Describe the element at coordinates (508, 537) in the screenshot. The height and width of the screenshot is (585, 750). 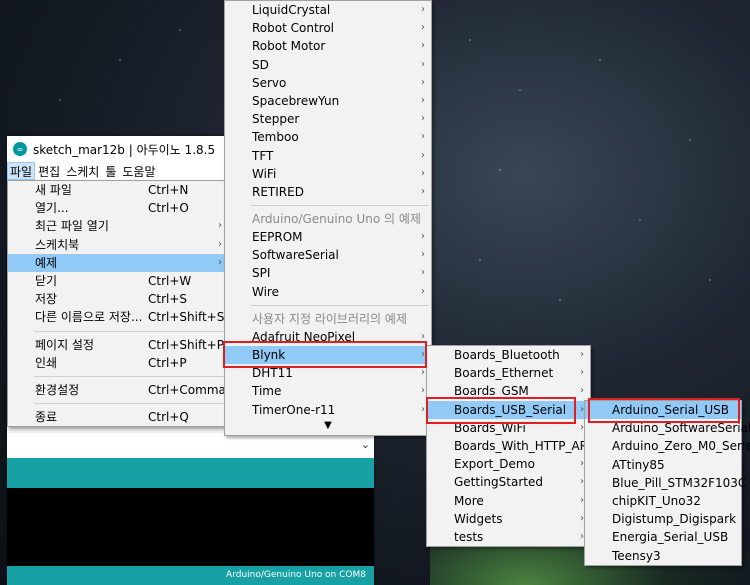
I see `blynk-tests: tests ›` at that location.